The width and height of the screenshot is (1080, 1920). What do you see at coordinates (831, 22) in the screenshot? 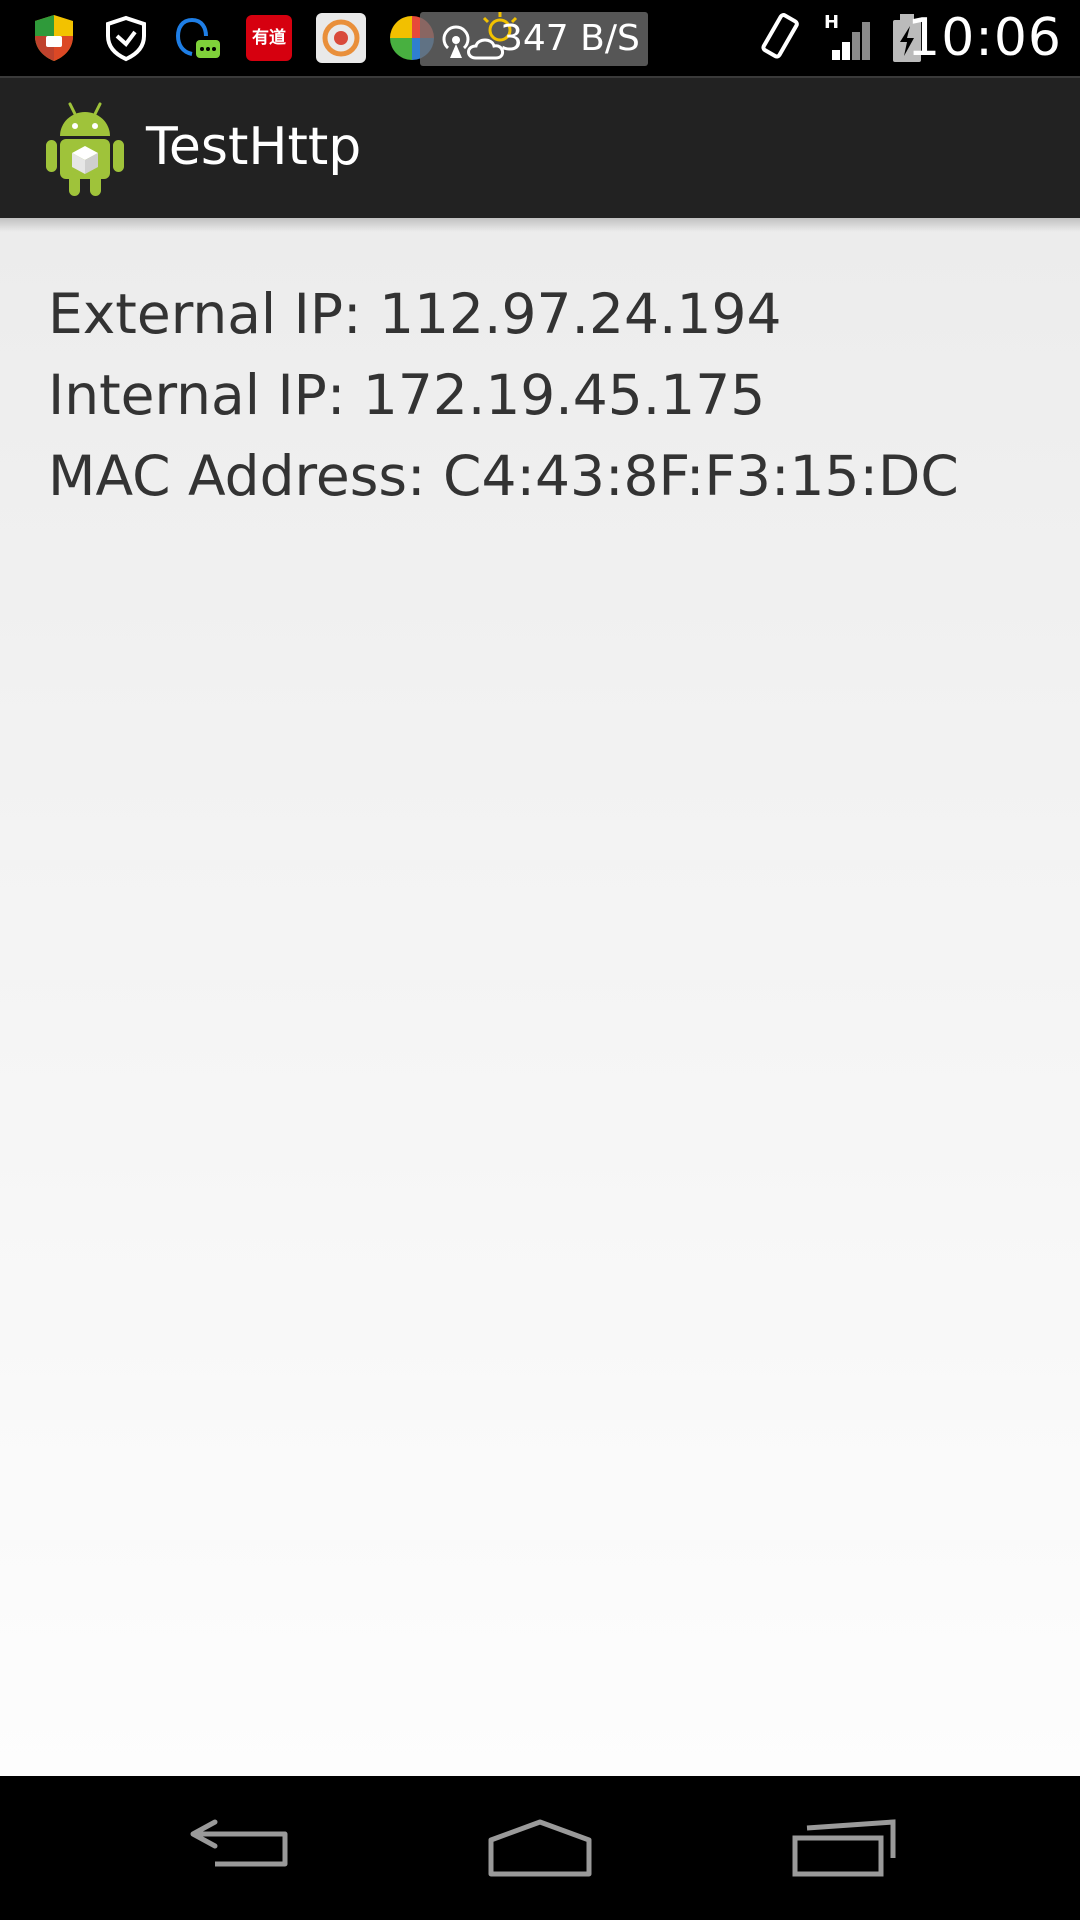
I see `network-type: H` at bounding box center [831, 22].